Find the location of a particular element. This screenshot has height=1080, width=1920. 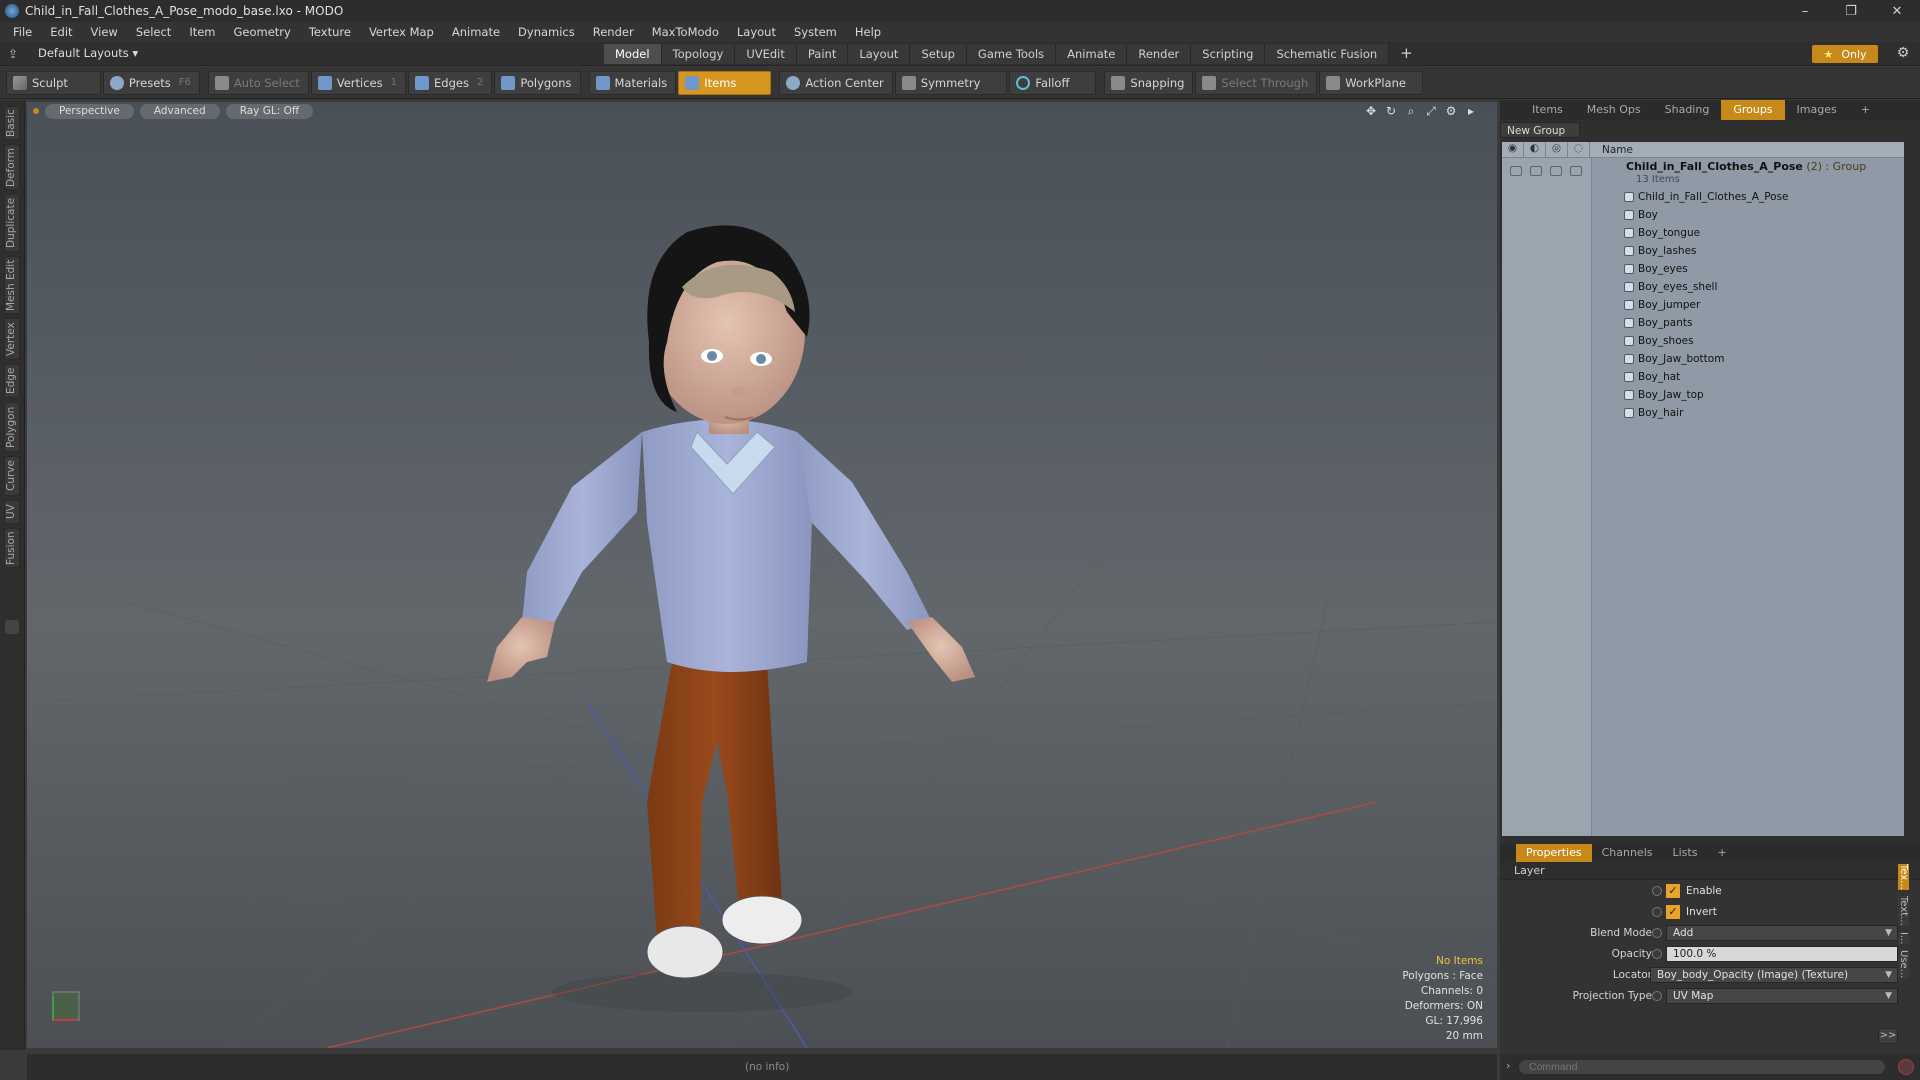

tab-images: Images is located at coordinates (1817, 110).